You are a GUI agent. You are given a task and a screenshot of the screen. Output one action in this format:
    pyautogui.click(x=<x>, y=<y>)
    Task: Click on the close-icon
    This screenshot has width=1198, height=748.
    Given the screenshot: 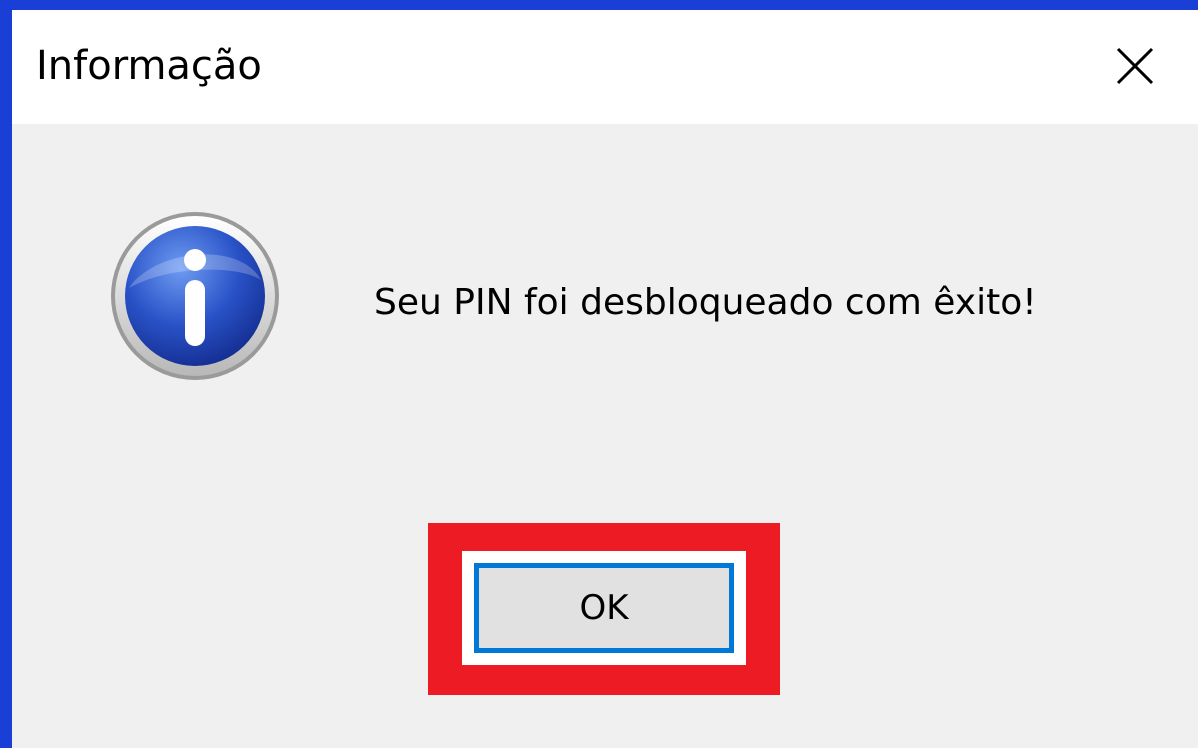 What is the action you would take?
    pyautogui.click(x=1135, y=66)
    